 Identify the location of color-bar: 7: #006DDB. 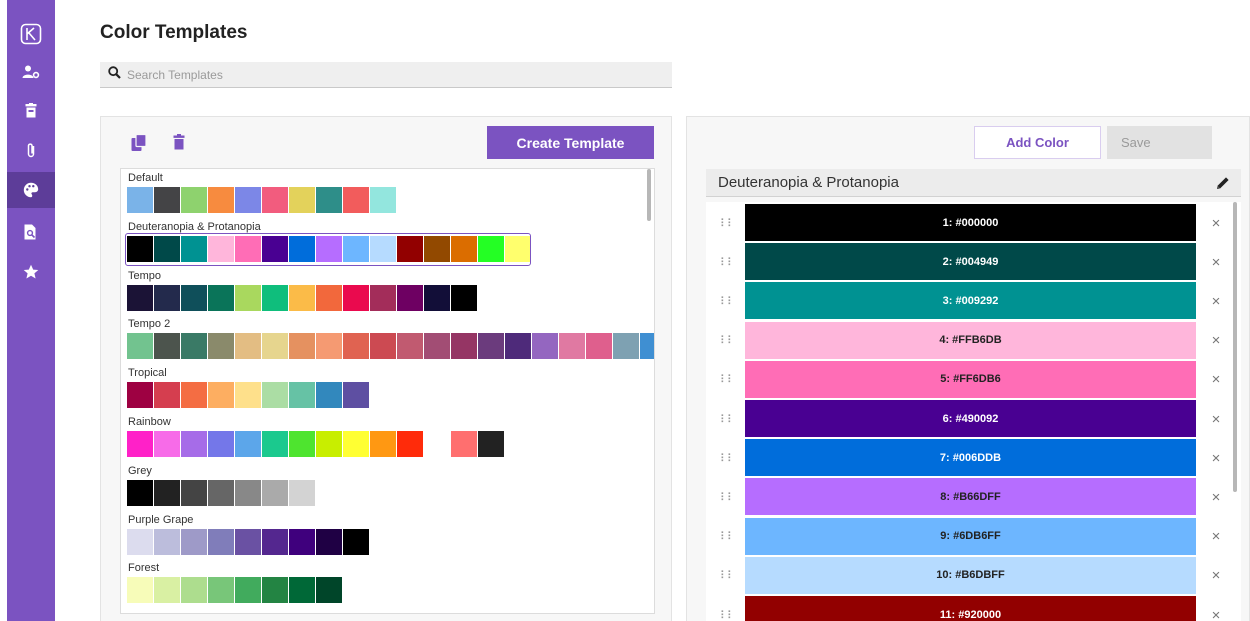
(970, 458).